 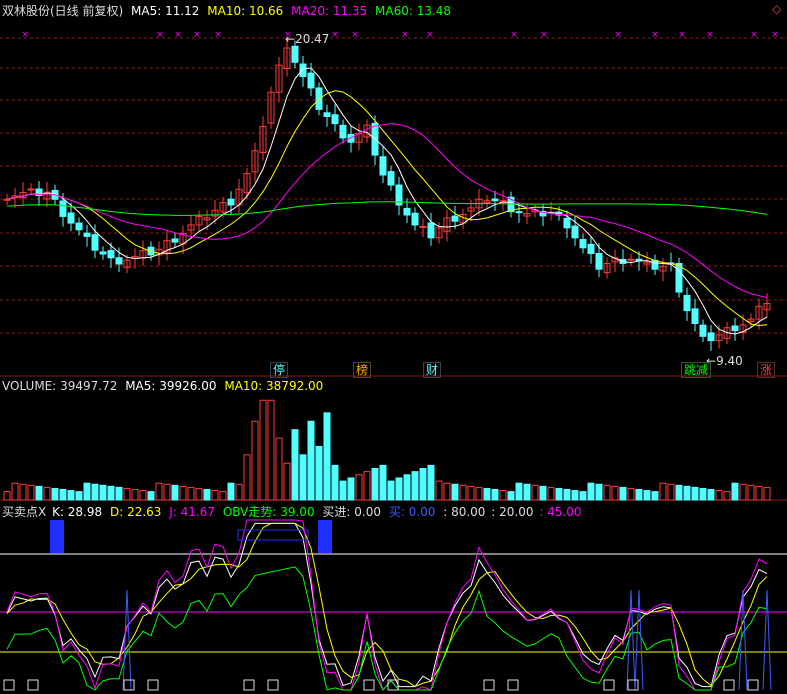 I want to click on tag-rise: 涨, so click(x=766, y=370).